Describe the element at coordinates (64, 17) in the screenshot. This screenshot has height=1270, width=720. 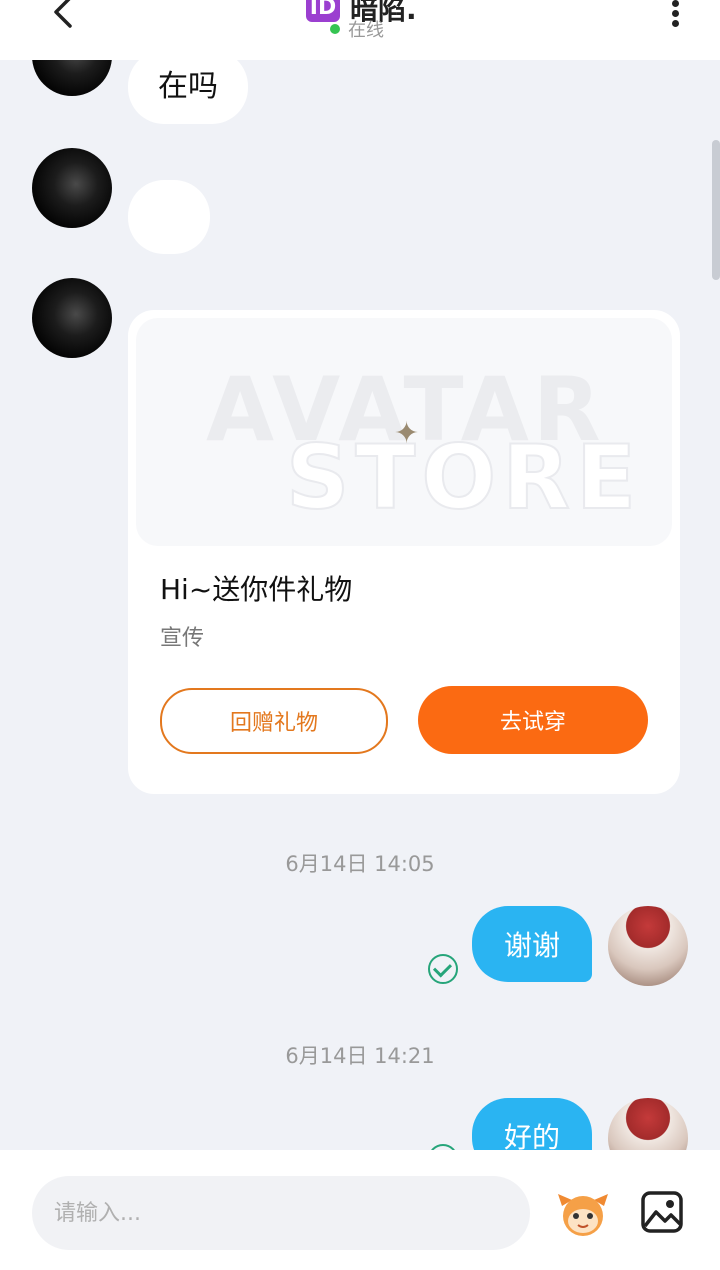
I see `back-arrow-icon` at that location.